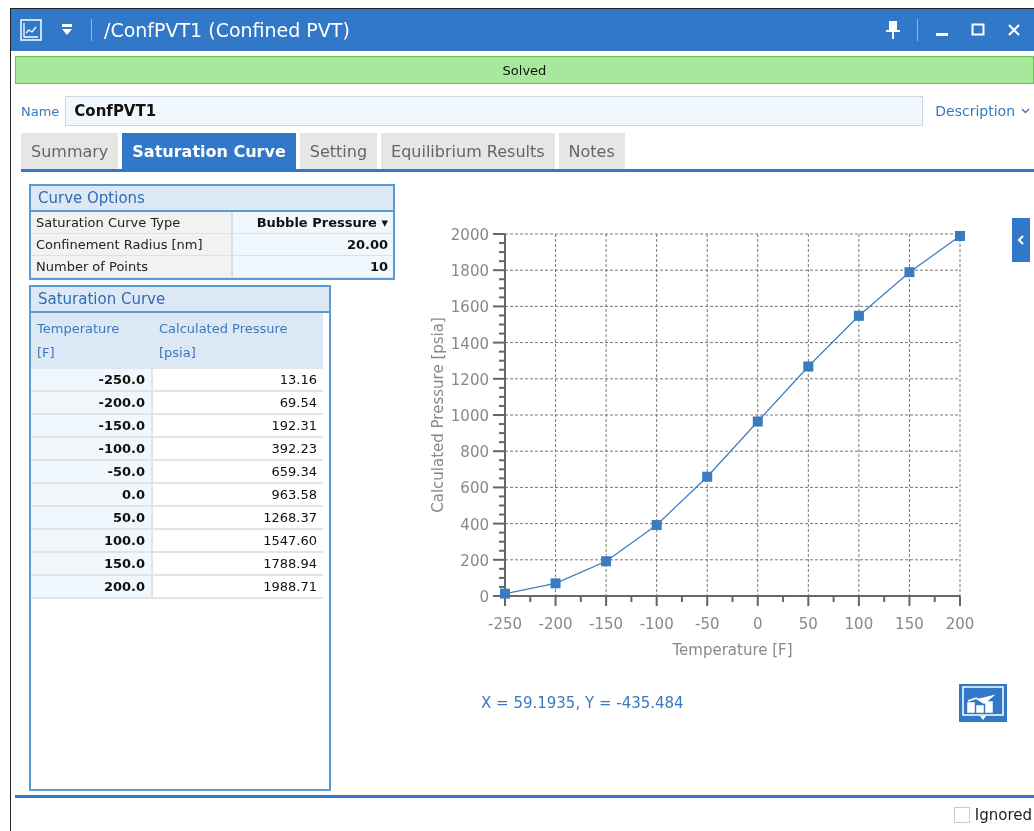  Describe the element at coordinates (474, 524) in the screenshot. I see `y-tick-label: 400` at that location.